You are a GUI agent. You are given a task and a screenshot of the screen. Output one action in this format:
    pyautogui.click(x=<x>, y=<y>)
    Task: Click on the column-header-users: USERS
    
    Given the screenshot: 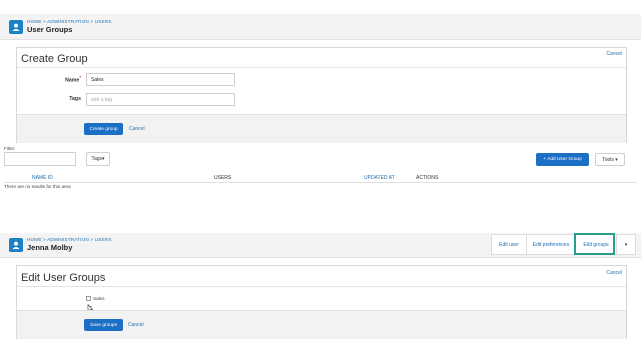 What is the action you would take?
    pyautogui.click(x=223, y=178)
    